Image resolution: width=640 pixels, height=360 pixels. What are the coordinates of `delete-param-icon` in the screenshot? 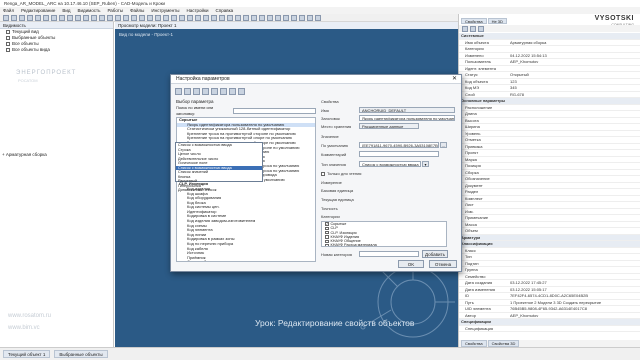 It's located at (187, 91).